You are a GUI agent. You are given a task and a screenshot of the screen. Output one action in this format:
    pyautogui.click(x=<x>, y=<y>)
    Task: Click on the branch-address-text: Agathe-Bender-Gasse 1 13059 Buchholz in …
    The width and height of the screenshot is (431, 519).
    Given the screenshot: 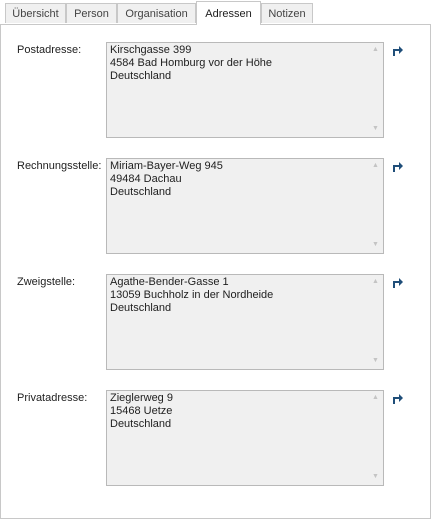 What is the action you would take?
    pyautogui.click(x=192, y=295)
    